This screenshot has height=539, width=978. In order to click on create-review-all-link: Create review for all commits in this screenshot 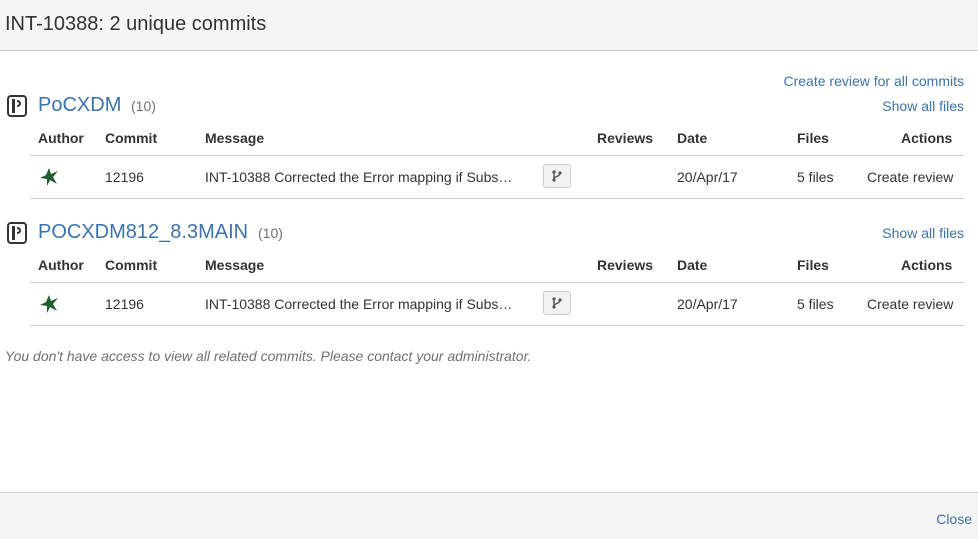, I will do `click(874, 81)`.